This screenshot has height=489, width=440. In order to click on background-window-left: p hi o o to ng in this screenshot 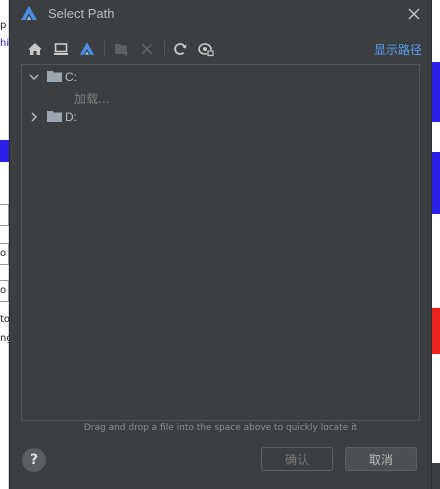, I will do `click(6, 244)`.